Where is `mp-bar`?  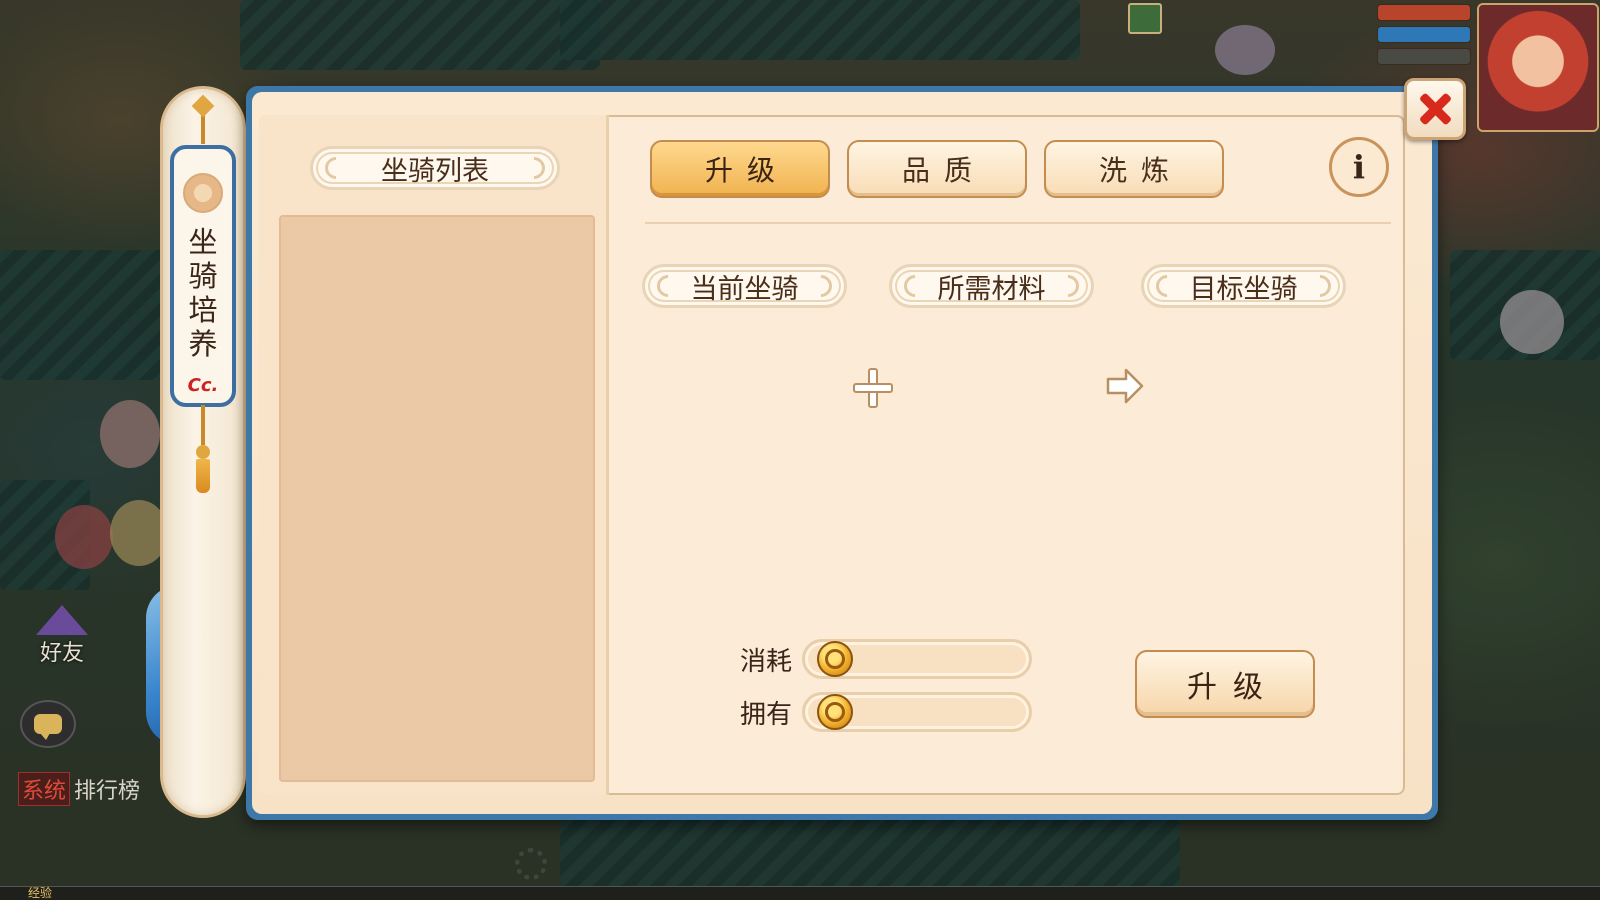 mp-bar is located at coordinates (1424, 34).